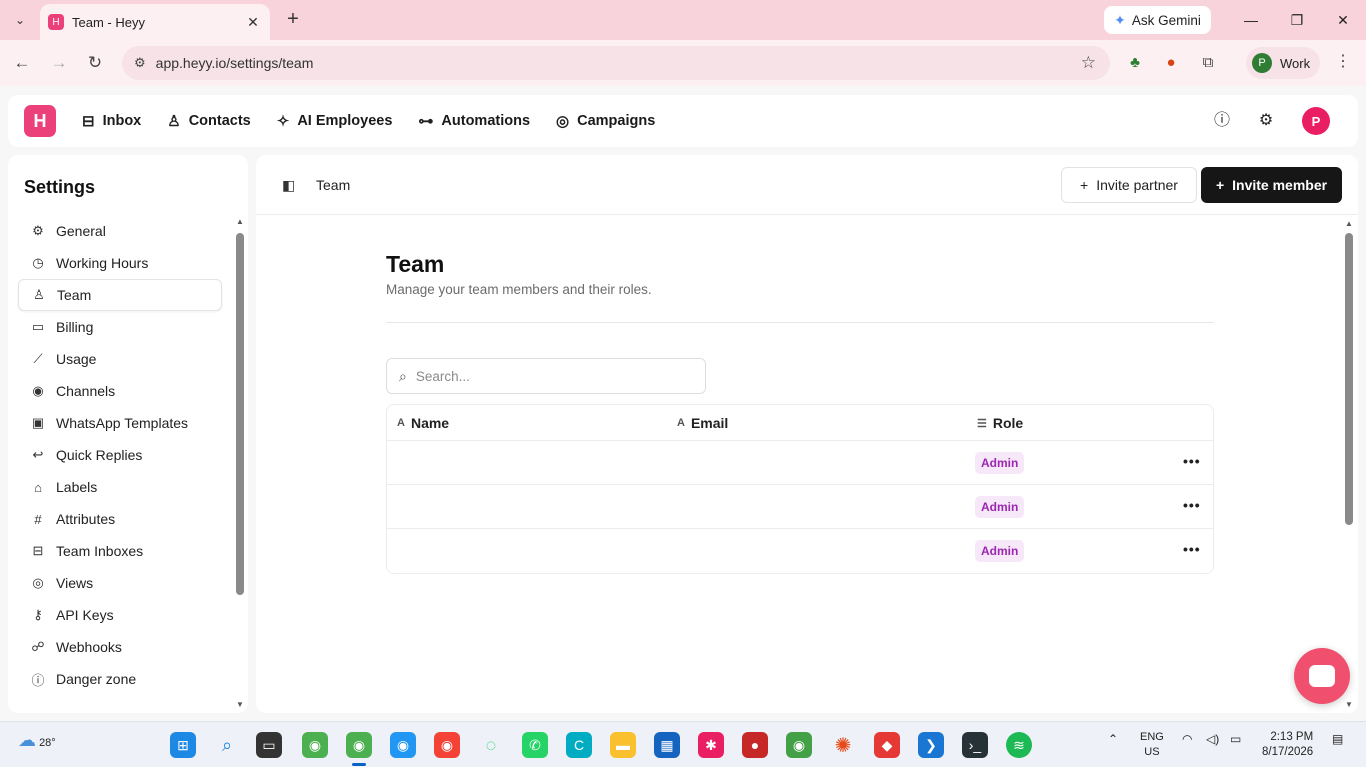  What do you see at coordinates (1235, 739) in the screenshot?
I see `battery-icon: ▭` at bounding box center [1235, 739].